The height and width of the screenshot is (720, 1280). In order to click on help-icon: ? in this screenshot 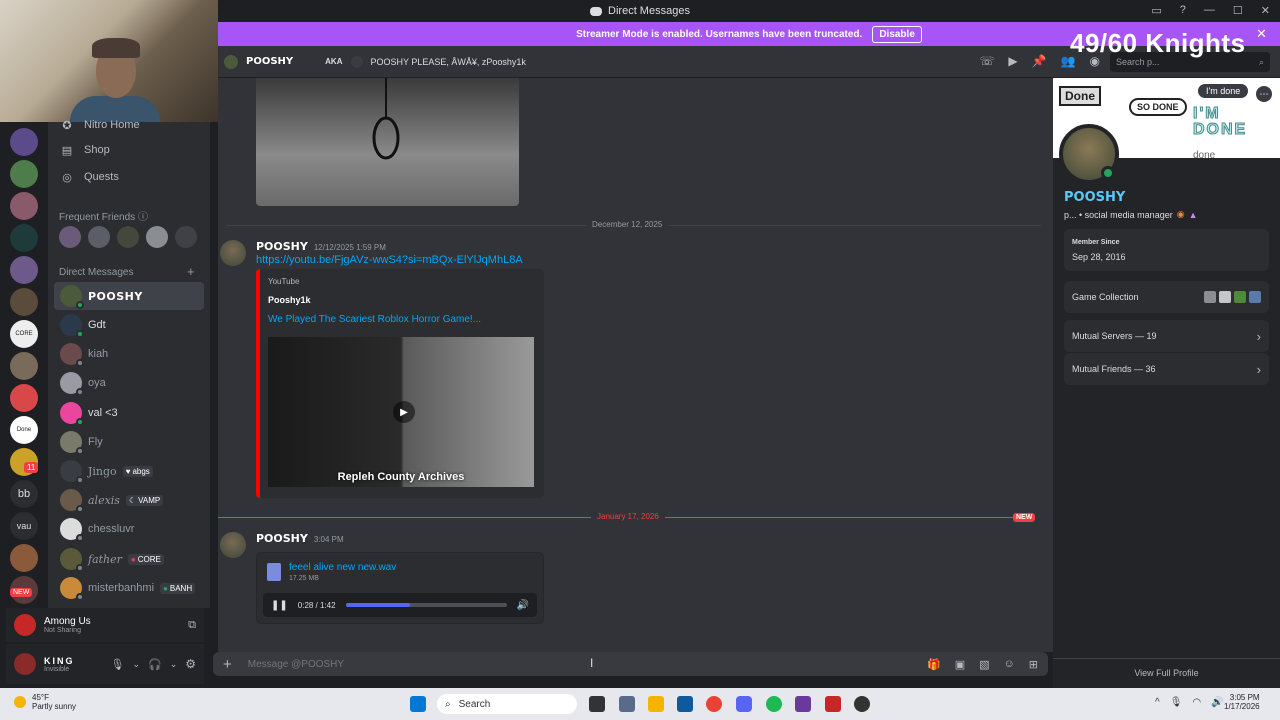, I will do `click(1183, 10)`.